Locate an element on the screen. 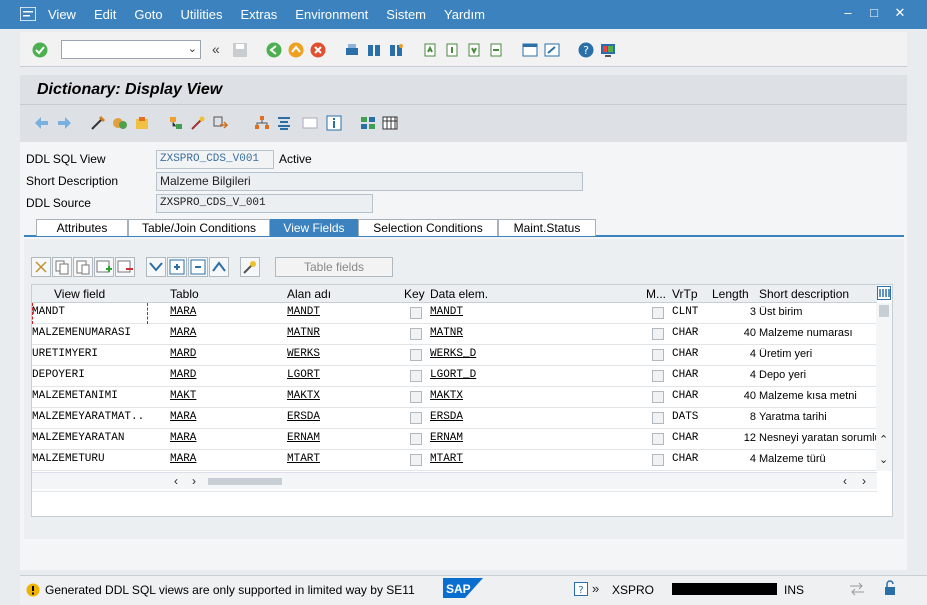  command-field: ⌄ is located at coordinates (131, 49).